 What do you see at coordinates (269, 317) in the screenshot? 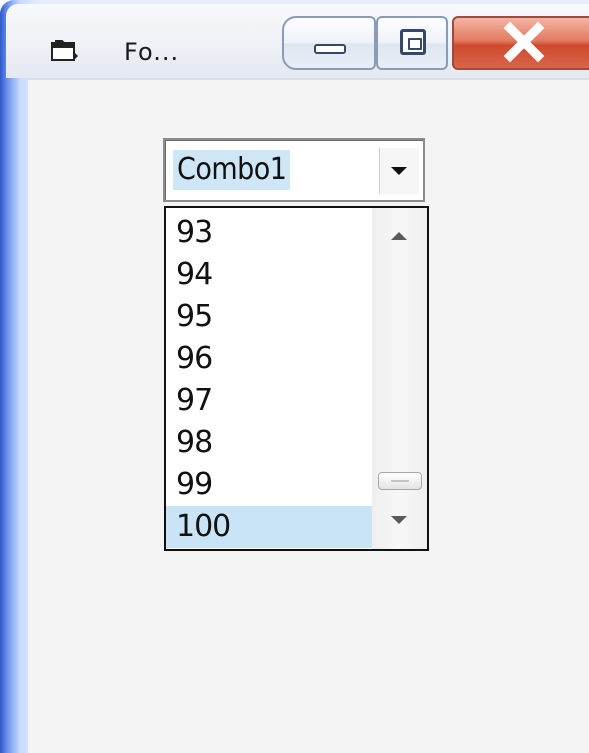
I see `list-item: 95` at bounding box center [269, 317].